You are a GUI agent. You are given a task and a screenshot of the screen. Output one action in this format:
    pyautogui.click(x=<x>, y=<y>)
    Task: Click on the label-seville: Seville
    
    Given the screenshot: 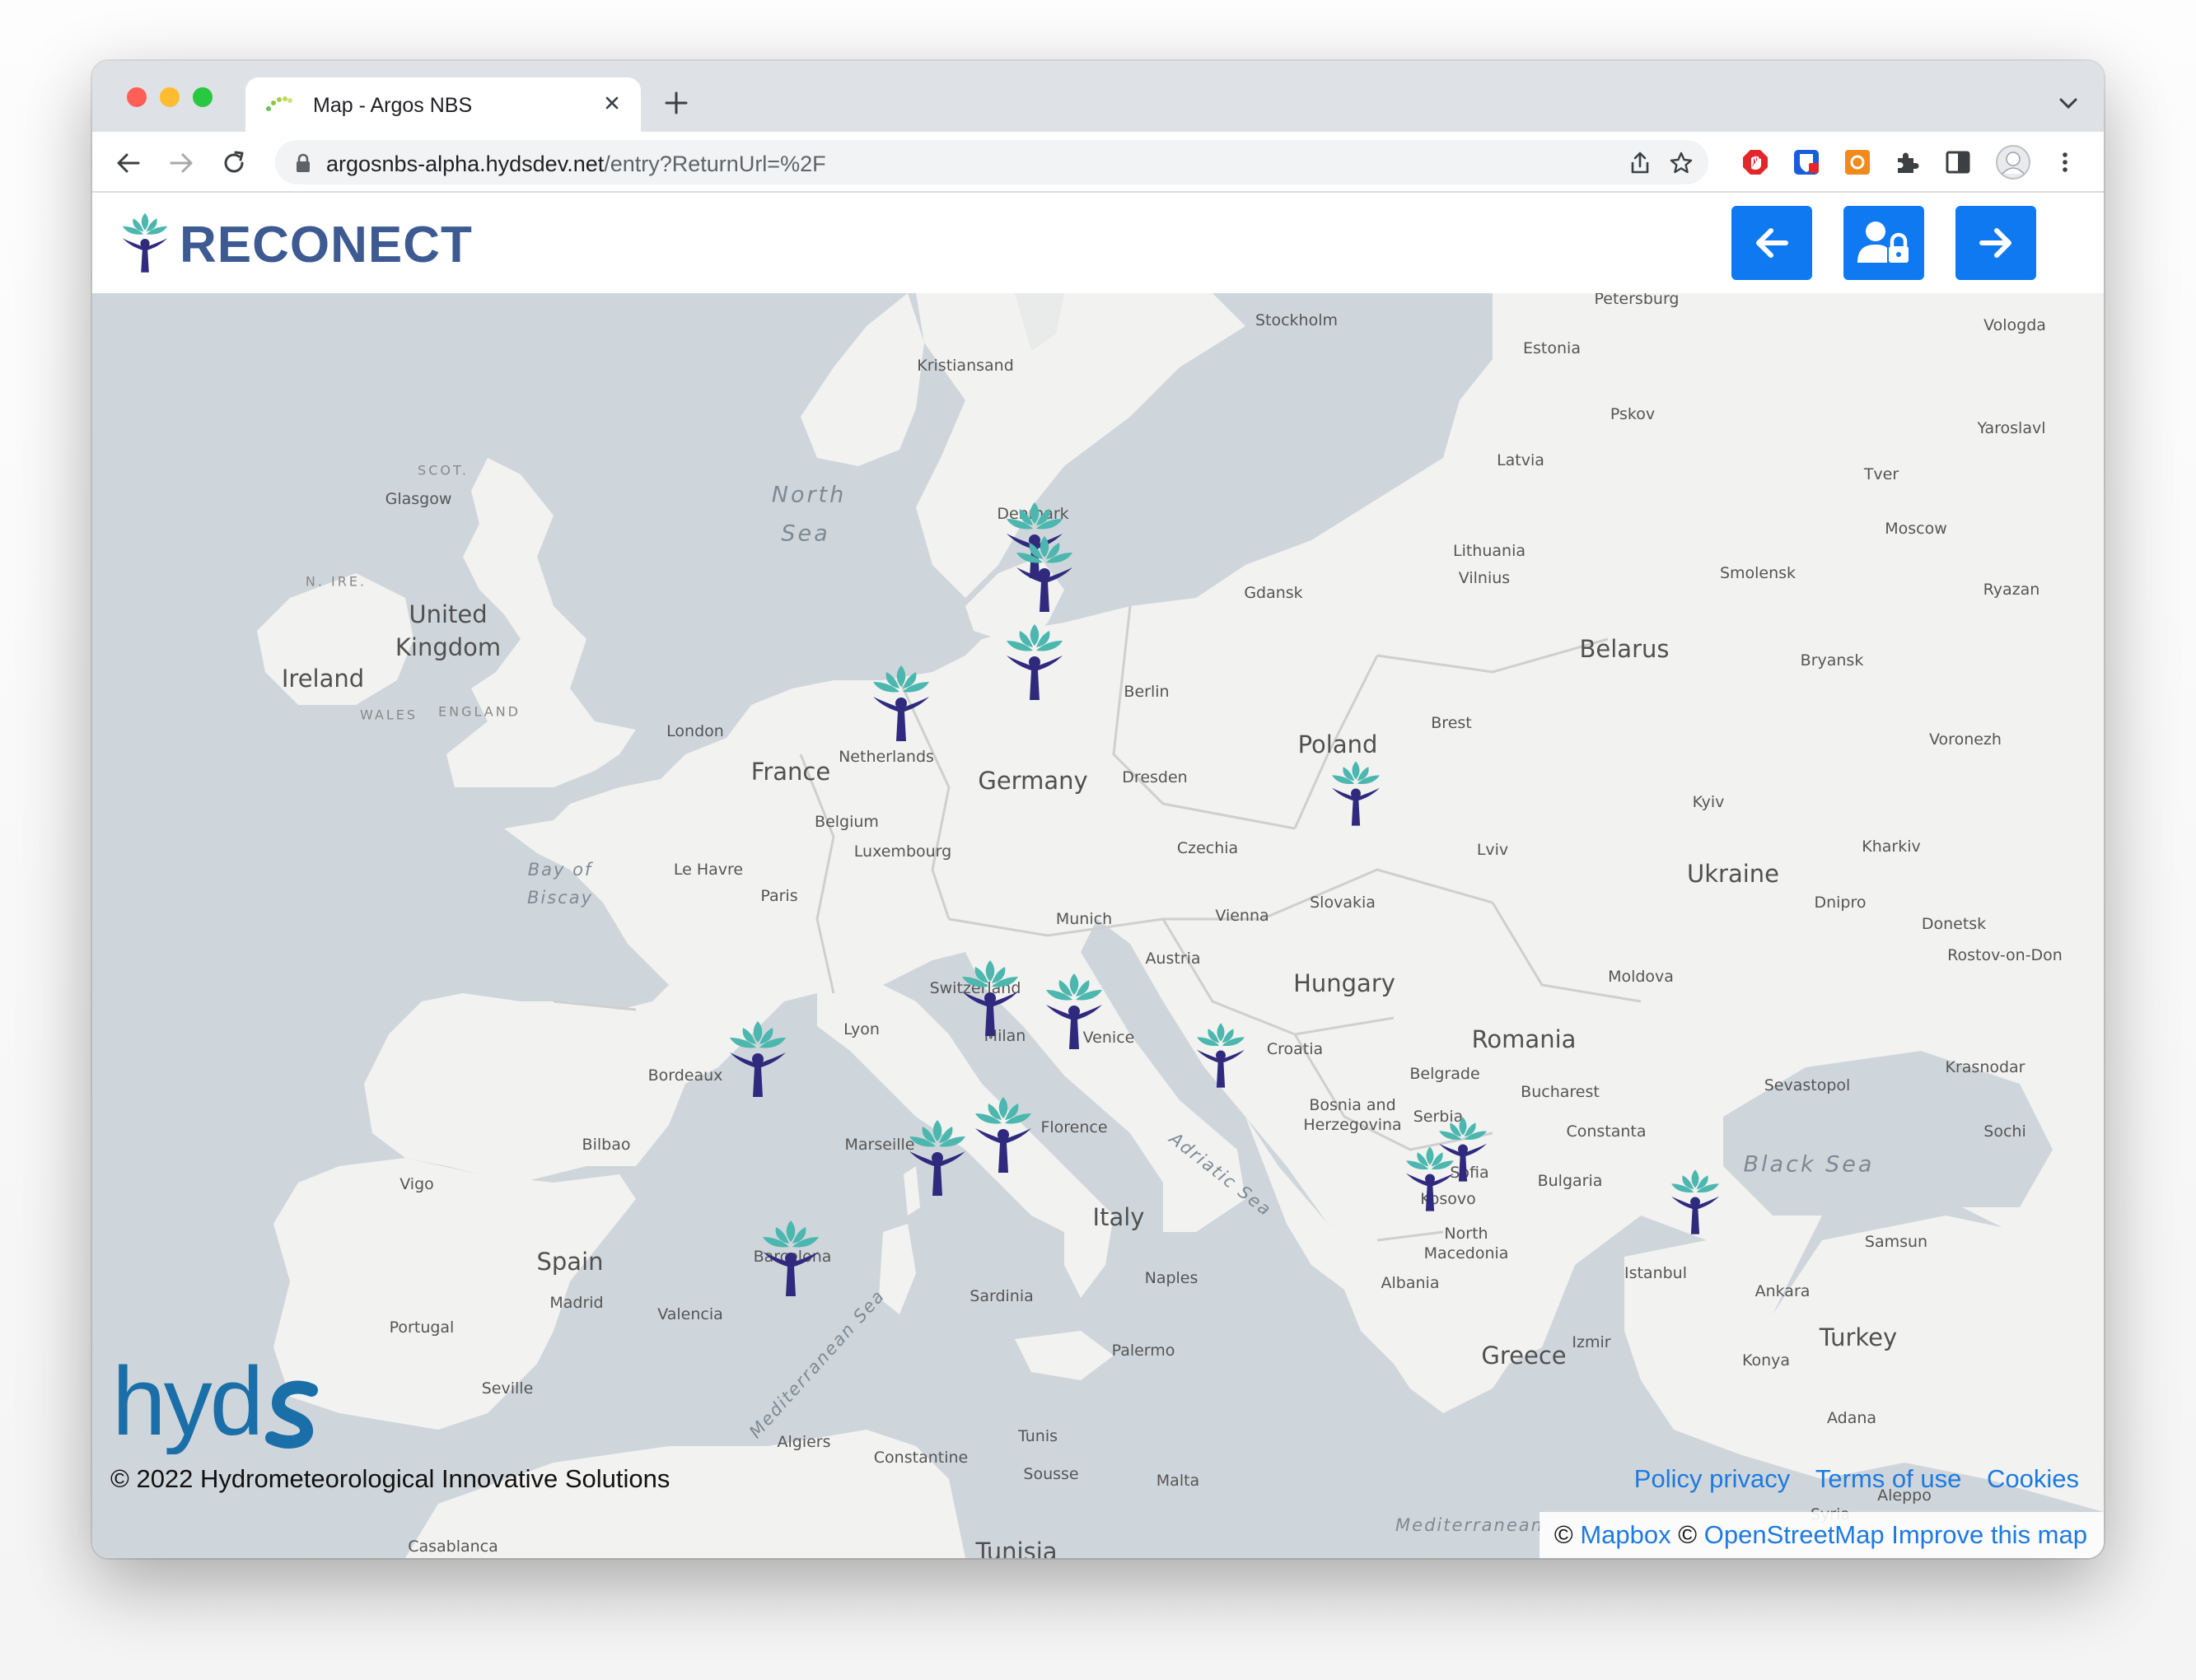 What is the action you would take?
    pyautogui.click(x=508, y=1388)
    